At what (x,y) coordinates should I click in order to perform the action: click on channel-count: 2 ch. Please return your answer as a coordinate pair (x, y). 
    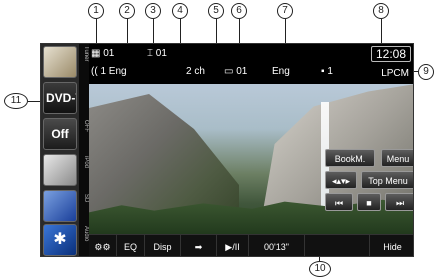
    Looking at the image, I should click on (195, 71).